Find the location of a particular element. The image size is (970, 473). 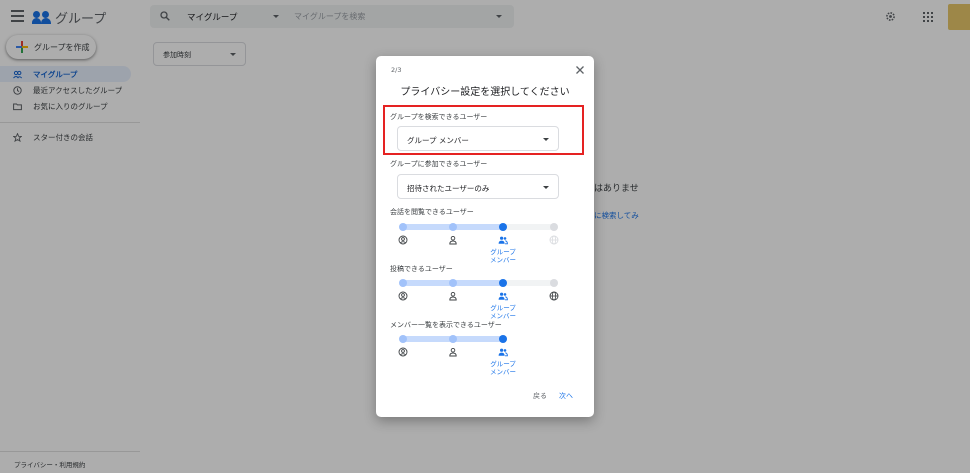

post-permission-slider is located at coordinates (478, 283).